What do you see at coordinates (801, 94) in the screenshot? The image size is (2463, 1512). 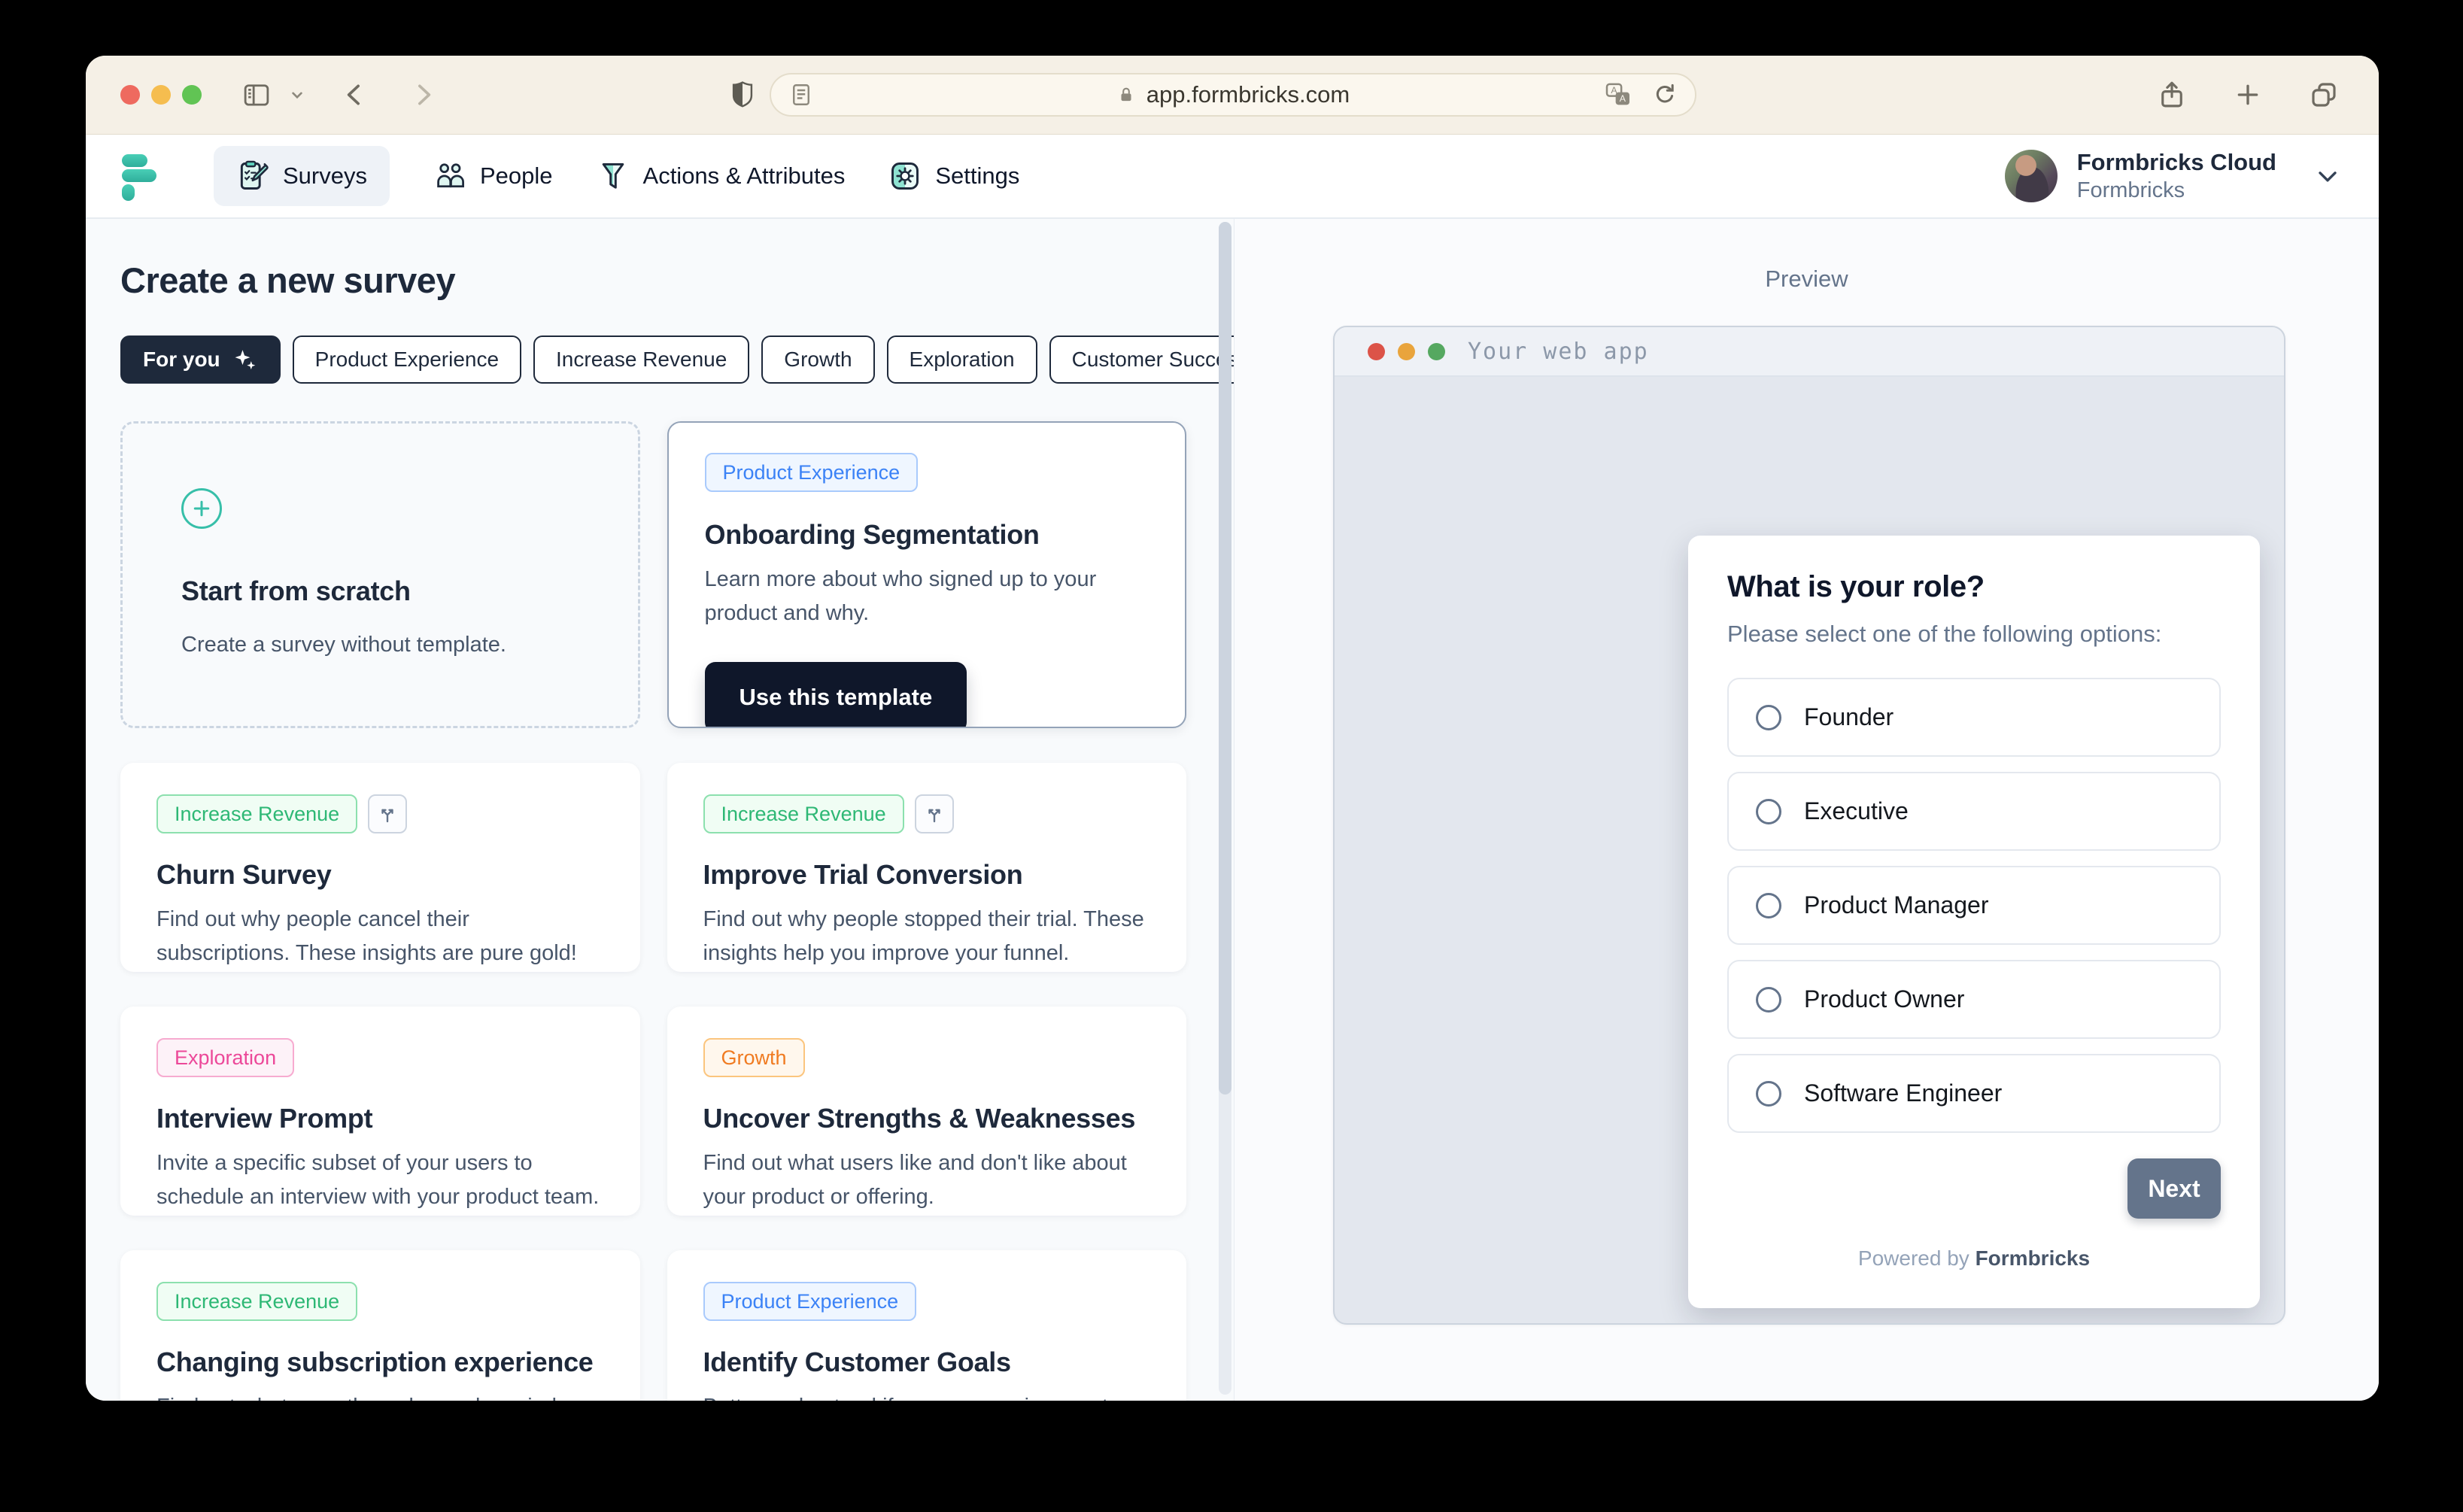 I see `reader-view-icon` at bounding box center [801, 94].